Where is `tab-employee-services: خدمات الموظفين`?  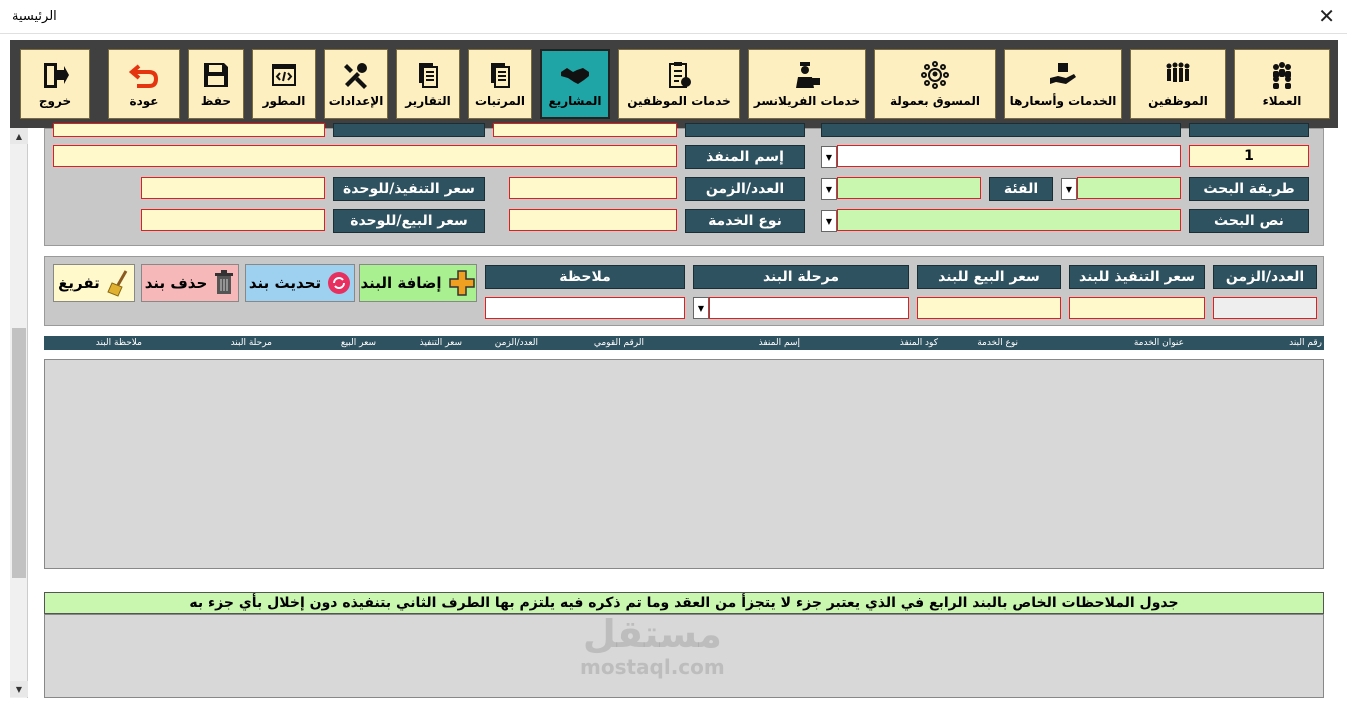 tab-employee-services: خدمات الموظفين is located at coordinates (679, 84).